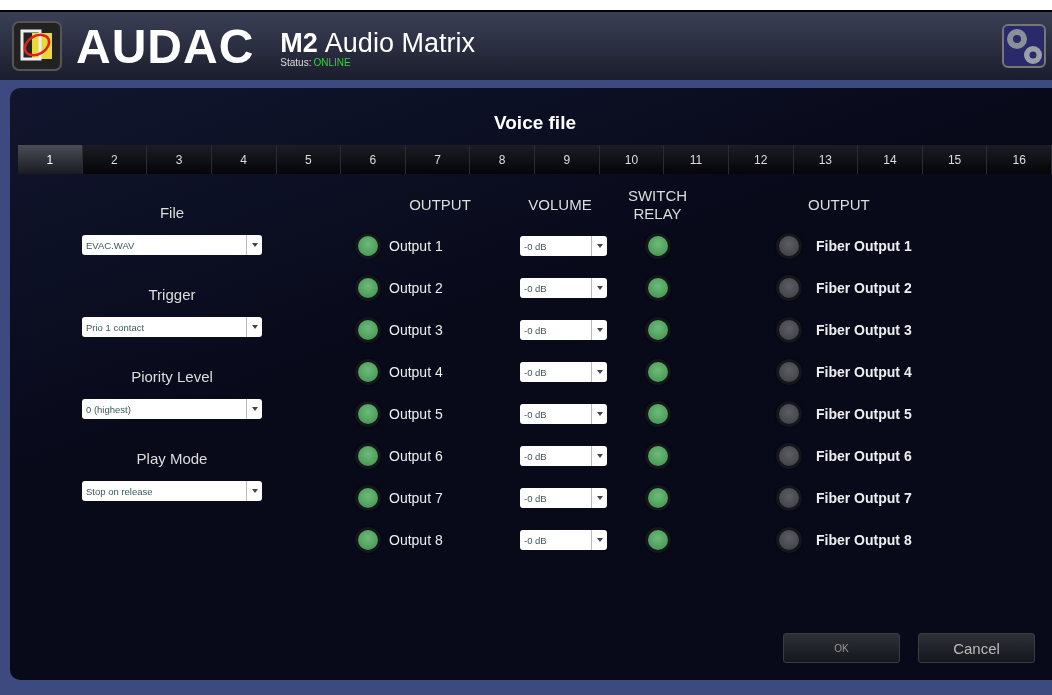 The image size is (1052, 695). I want to click on tab: 6, so click(373, 159).